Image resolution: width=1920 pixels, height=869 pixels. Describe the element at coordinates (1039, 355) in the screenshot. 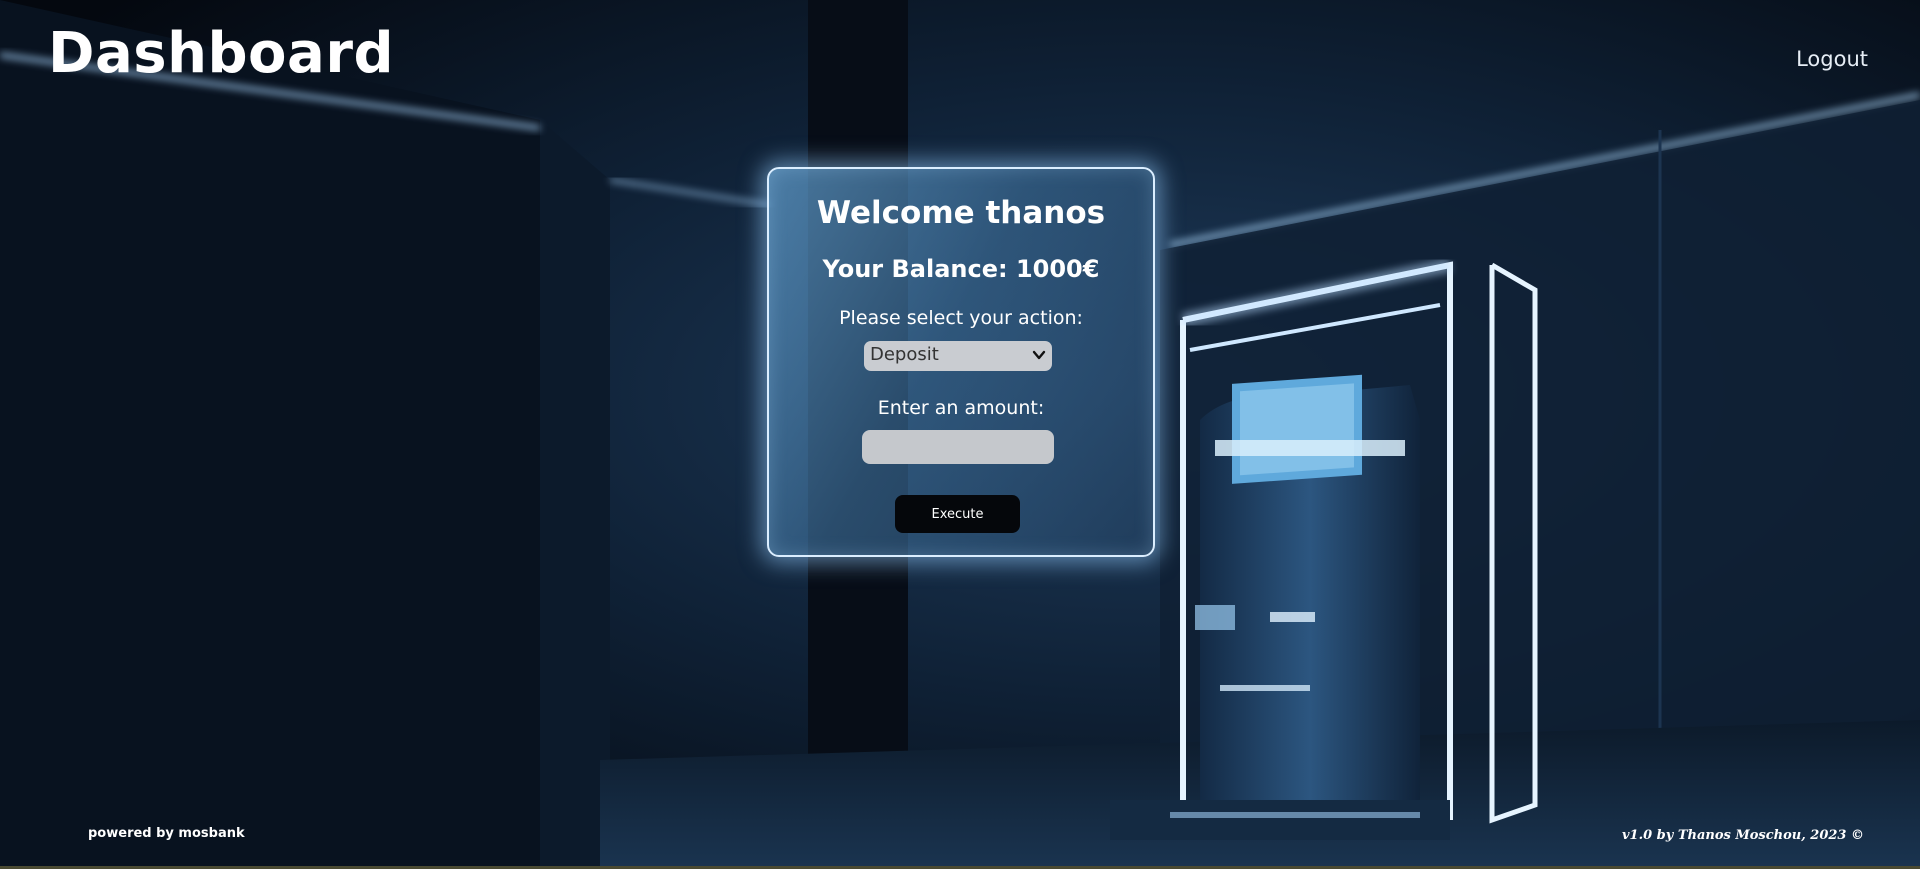

I see `chevron-down-icon` at that location.